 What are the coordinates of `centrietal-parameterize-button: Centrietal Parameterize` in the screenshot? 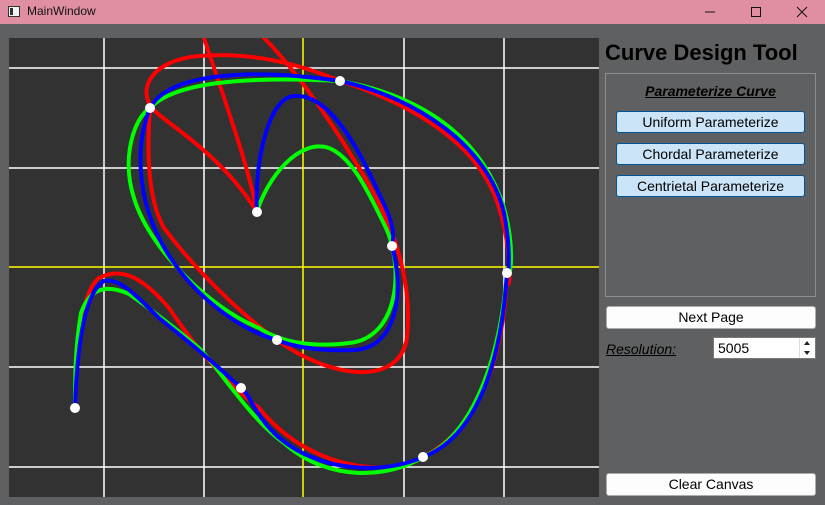 It's located at (710, 186).